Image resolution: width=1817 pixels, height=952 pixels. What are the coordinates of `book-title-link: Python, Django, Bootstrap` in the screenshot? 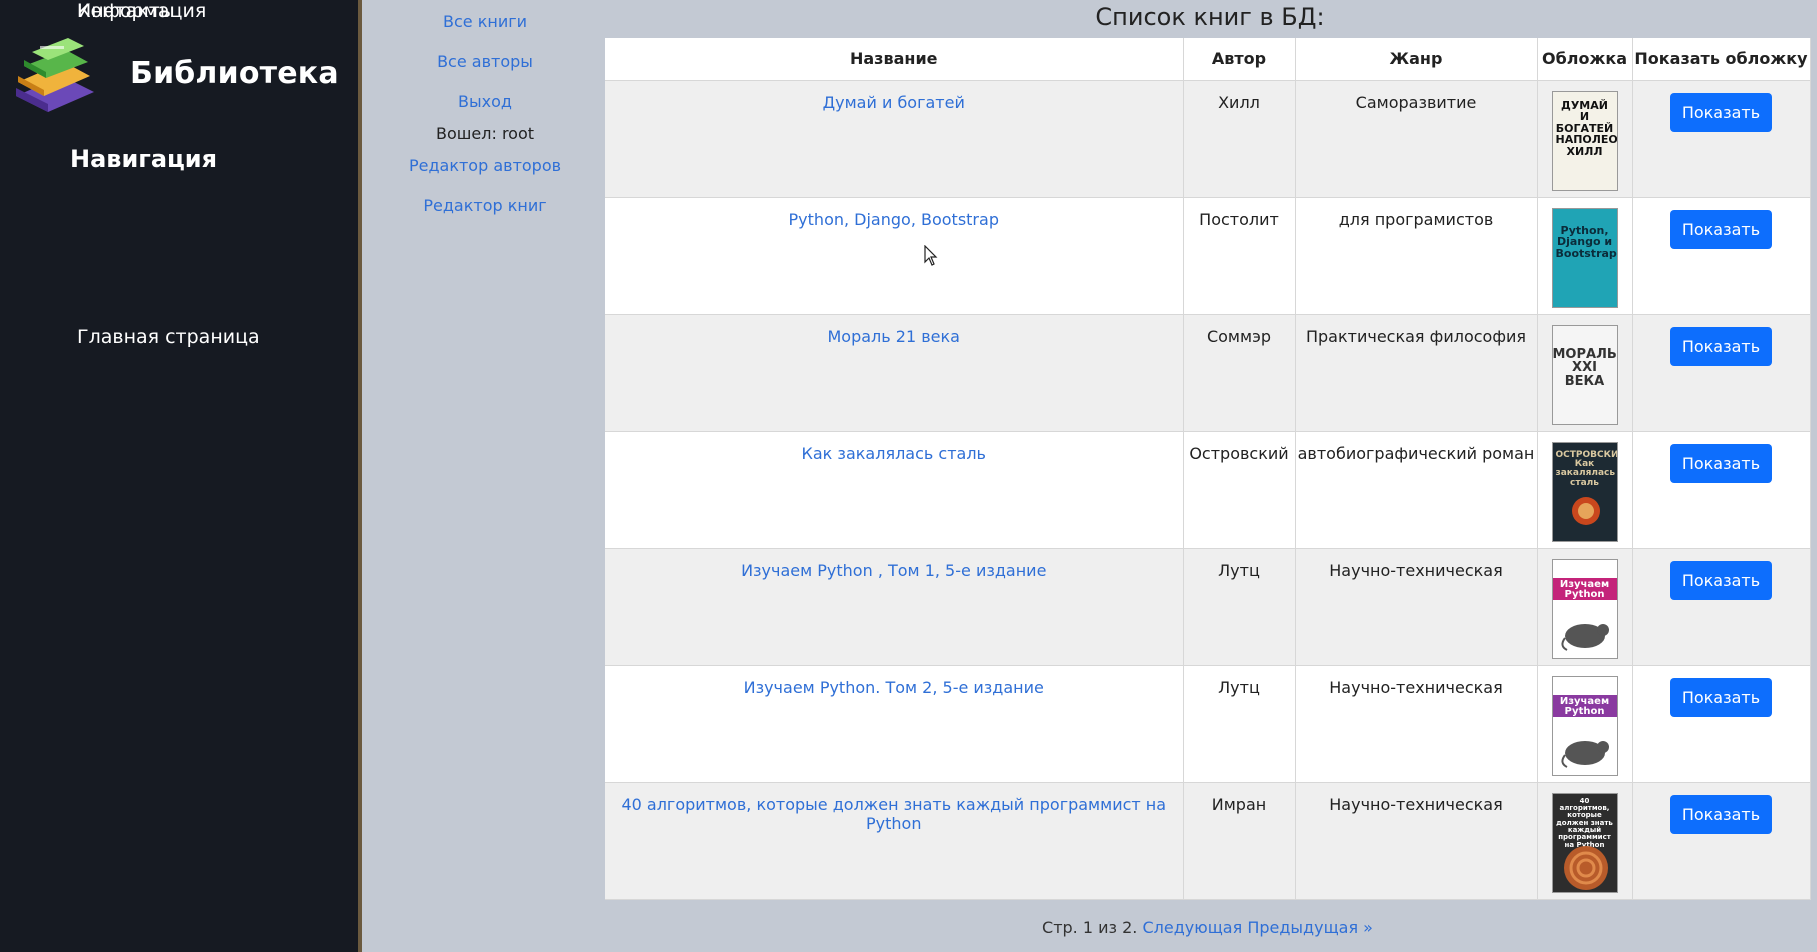 It's located at (894, 219).